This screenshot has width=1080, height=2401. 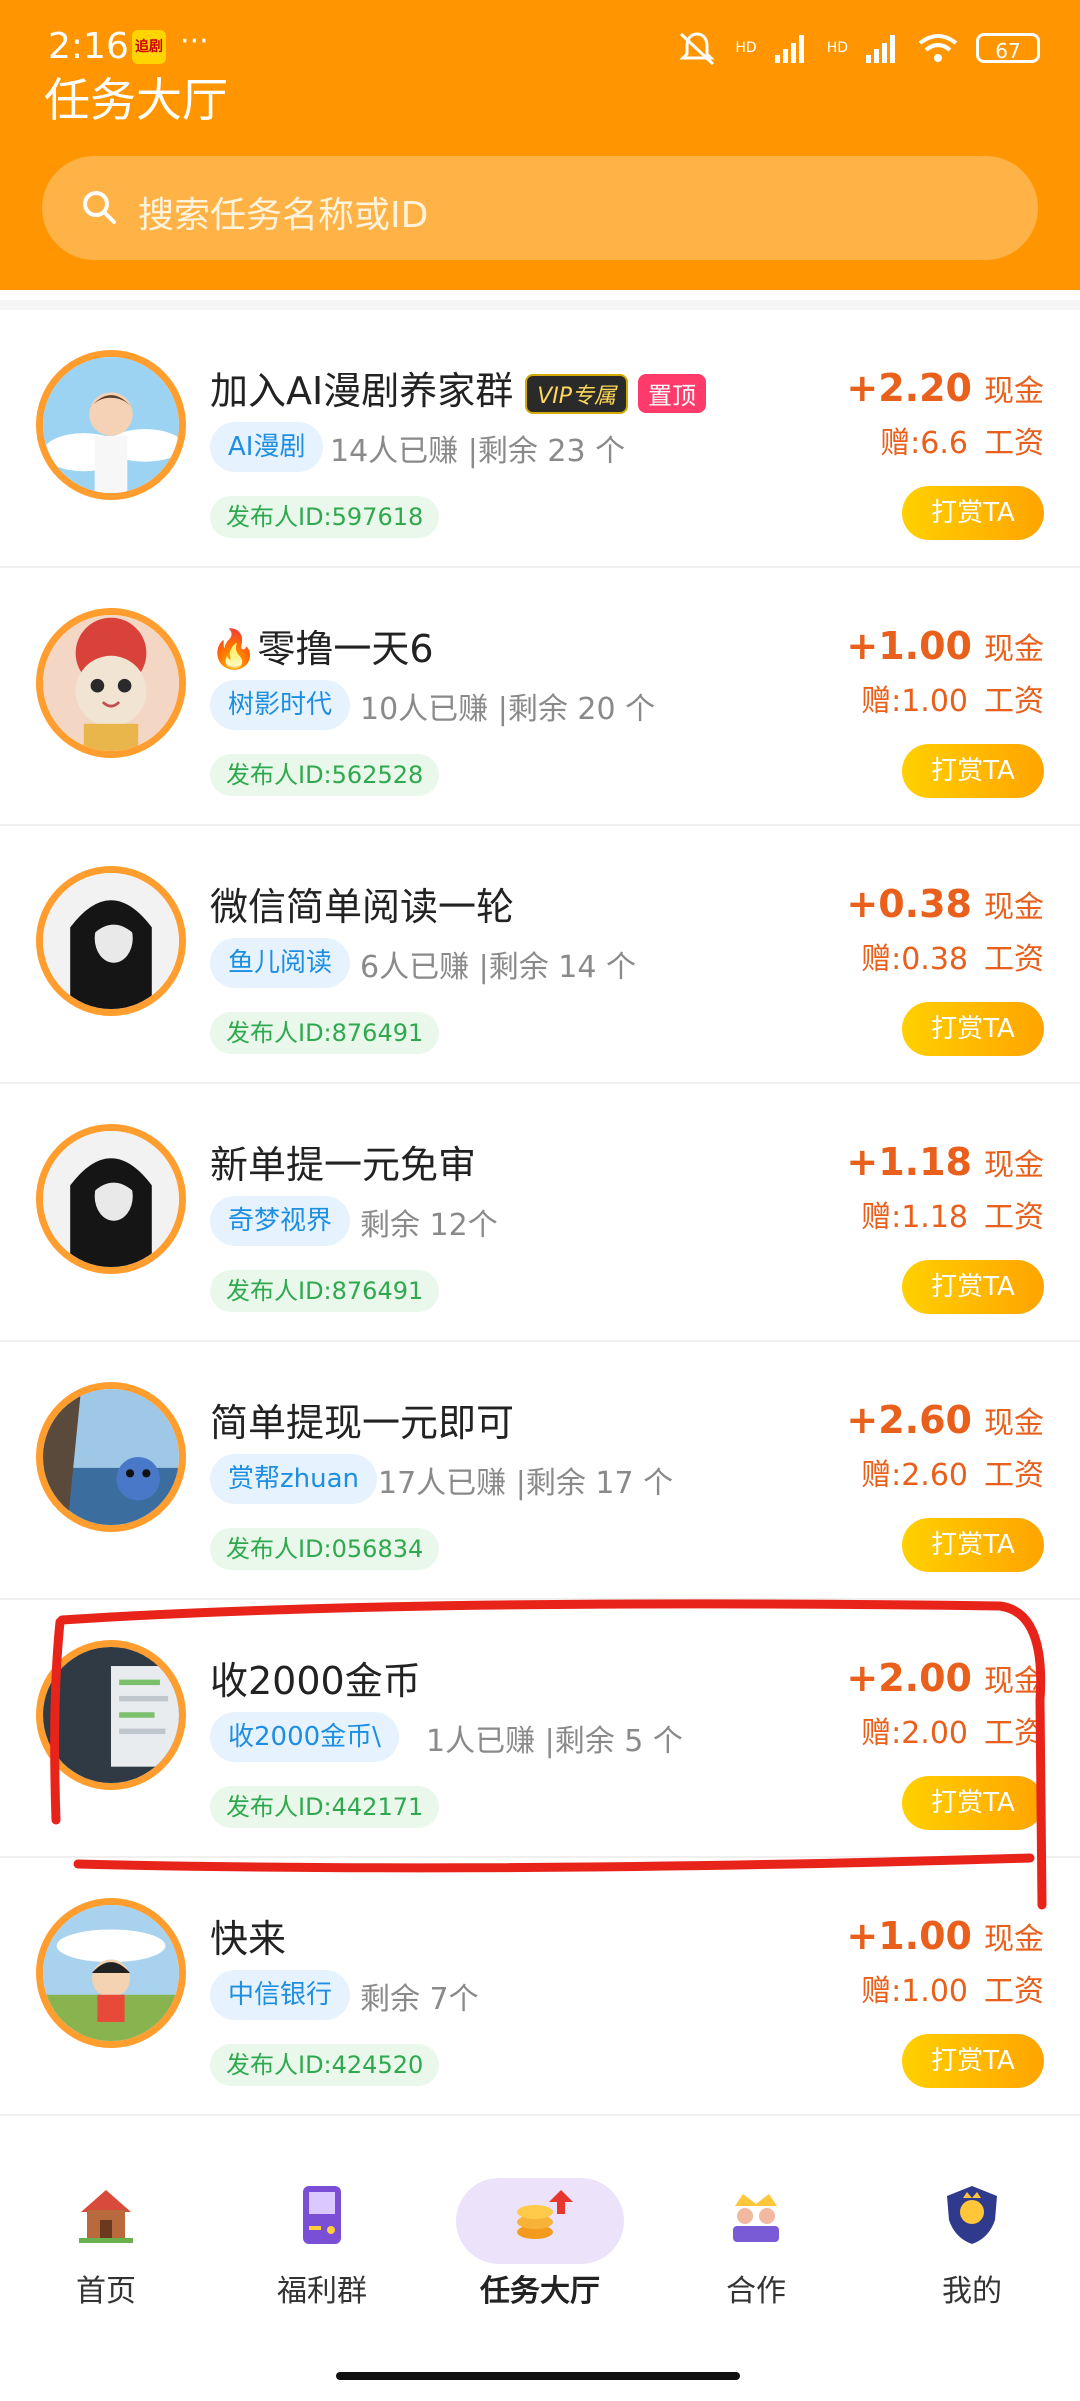 I want to click on bonus-reward: 赠:0.38 工资, so click(x=952, y=956).